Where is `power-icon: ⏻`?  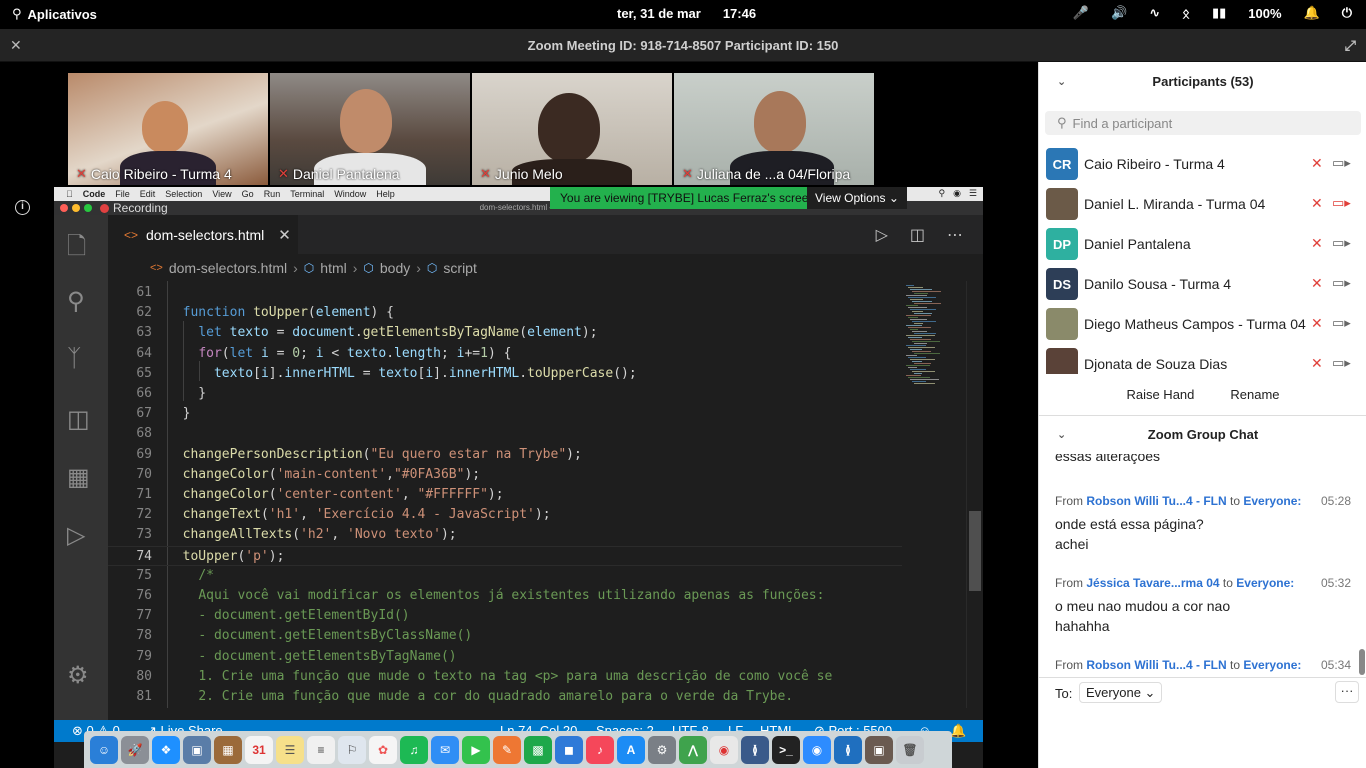
power-icon: ⏻ is located at coordinates (1347, 13).